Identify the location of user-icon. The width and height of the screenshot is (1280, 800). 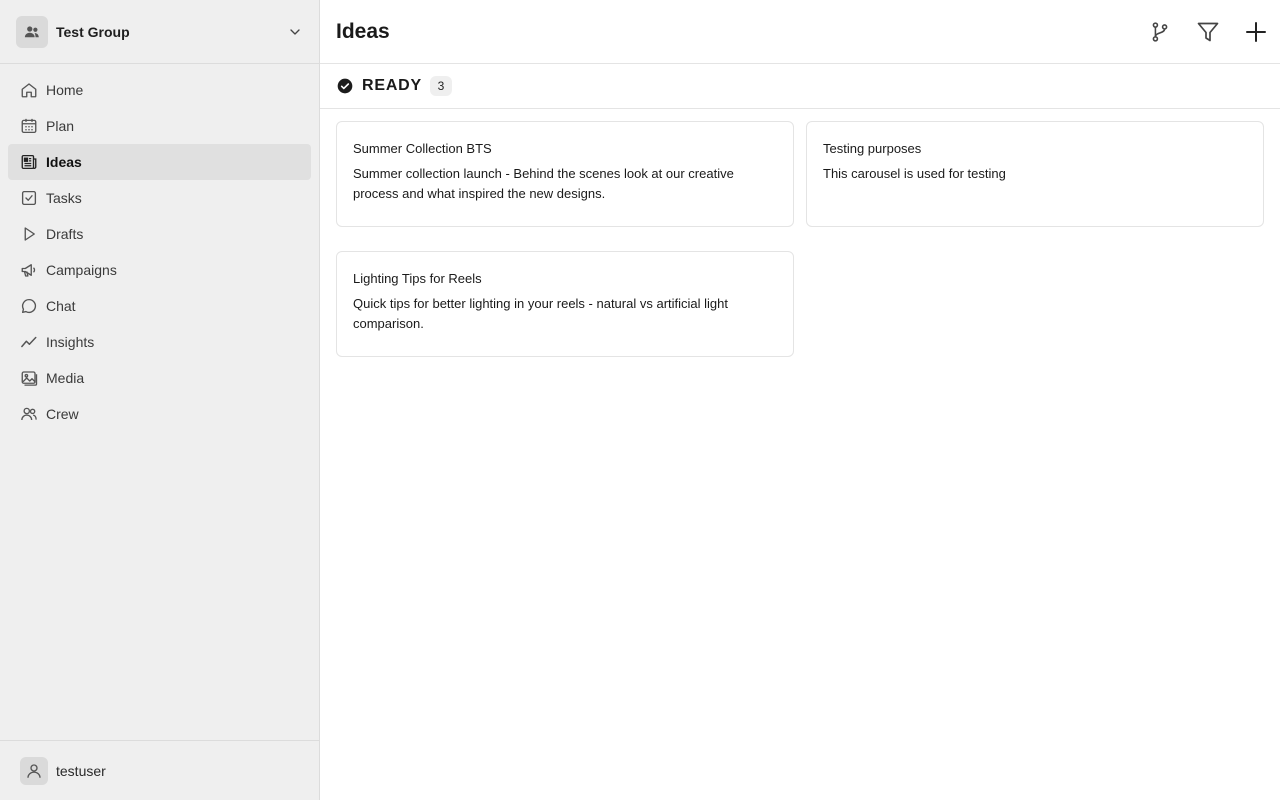
(34, 770).